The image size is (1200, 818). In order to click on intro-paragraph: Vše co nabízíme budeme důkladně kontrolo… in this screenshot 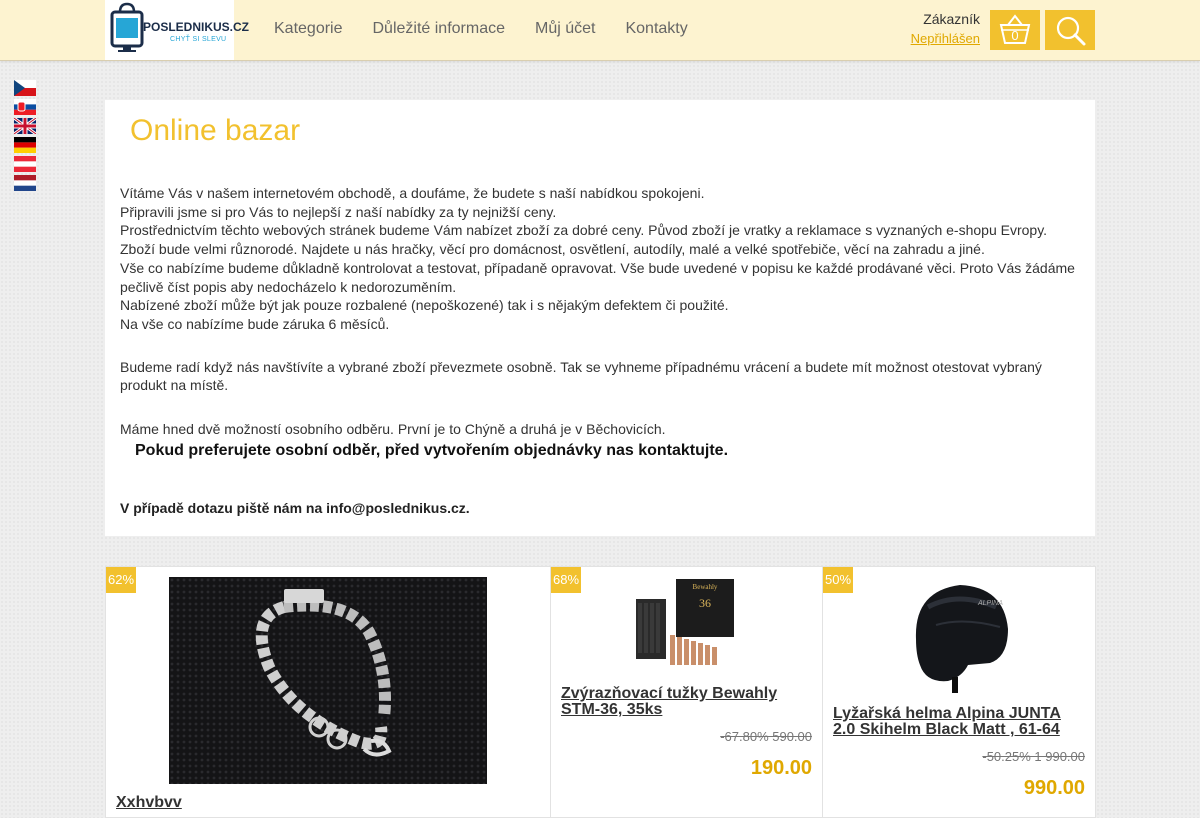, I will do `click(597, 277)`.